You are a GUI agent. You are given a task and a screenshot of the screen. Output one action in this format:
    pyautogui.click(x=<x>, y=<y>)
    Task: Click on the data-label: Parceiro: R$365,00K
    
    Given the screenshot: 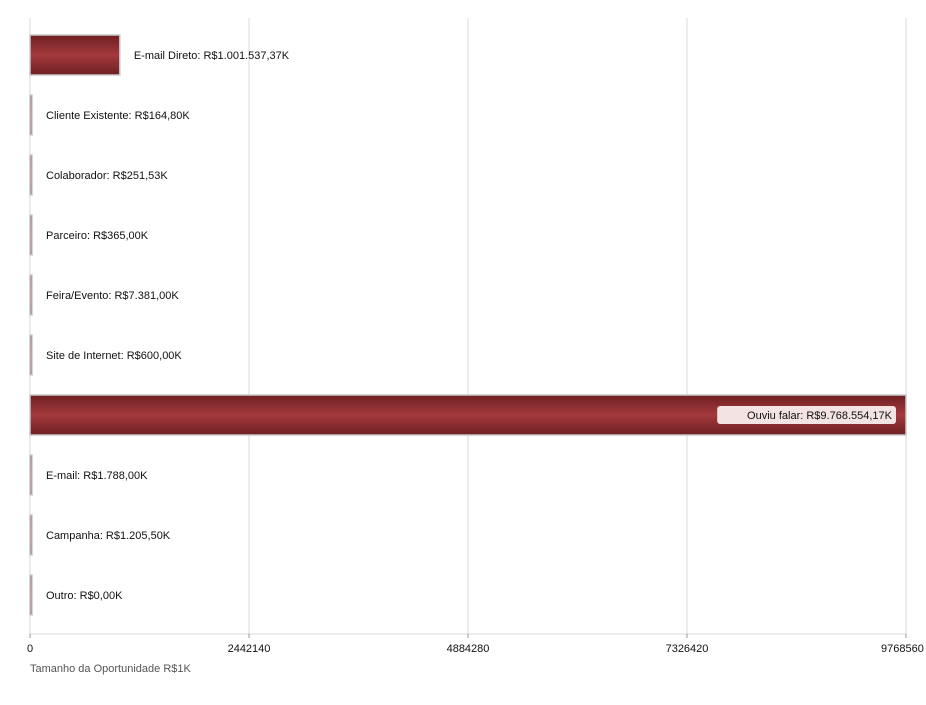 What is the action you would take?
    pyautogui.click(x=97, y=236)
    